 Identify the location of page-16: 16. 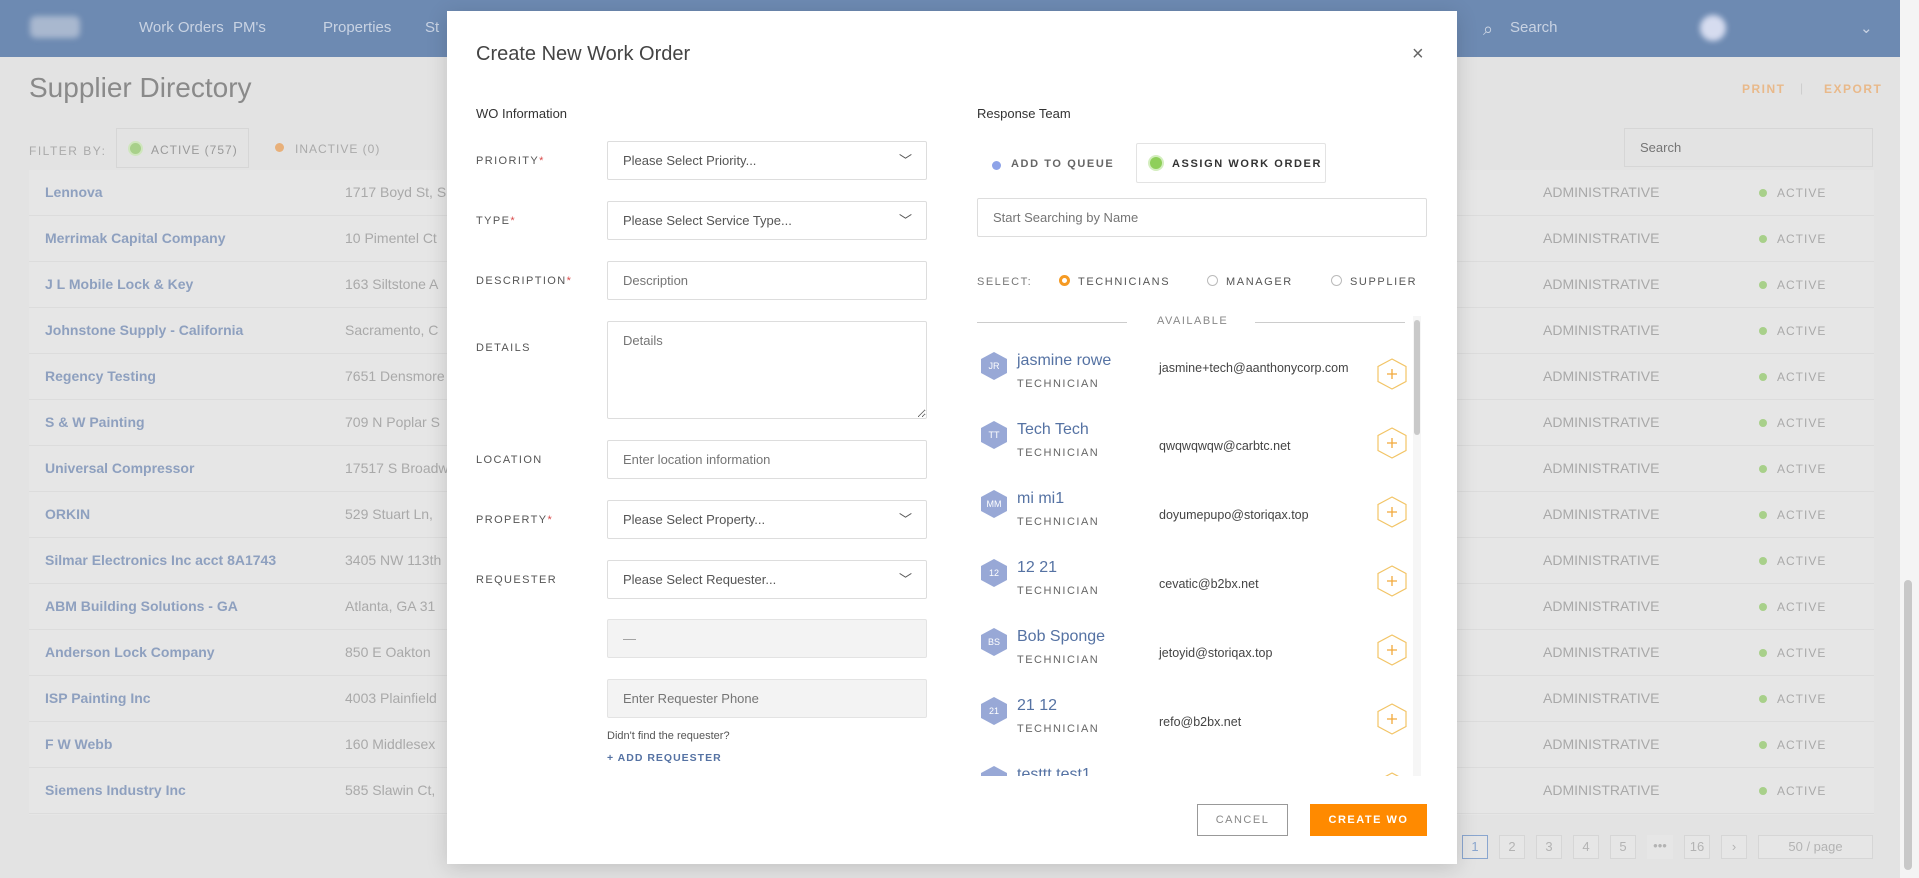
(1697, 847).